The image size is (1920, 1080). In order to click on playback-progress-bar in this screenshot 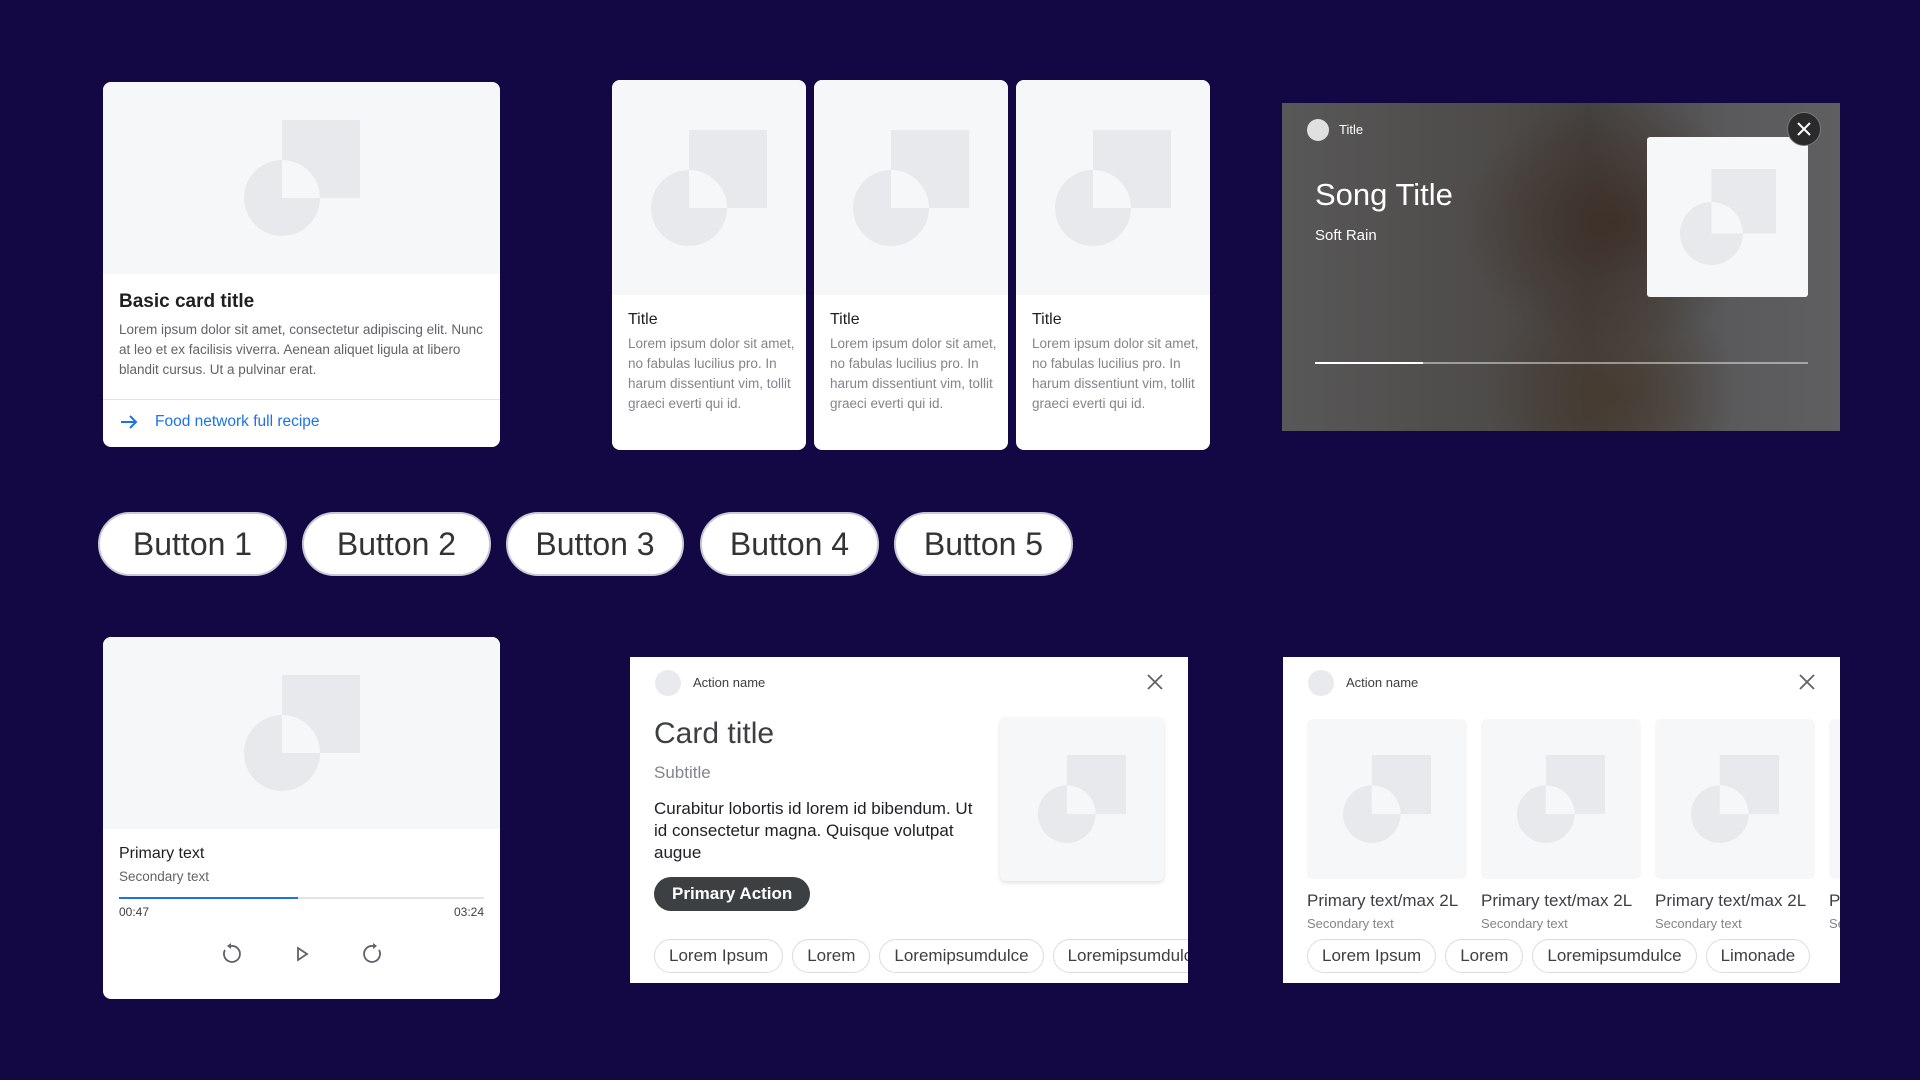, I will do `click(301, 898)`.